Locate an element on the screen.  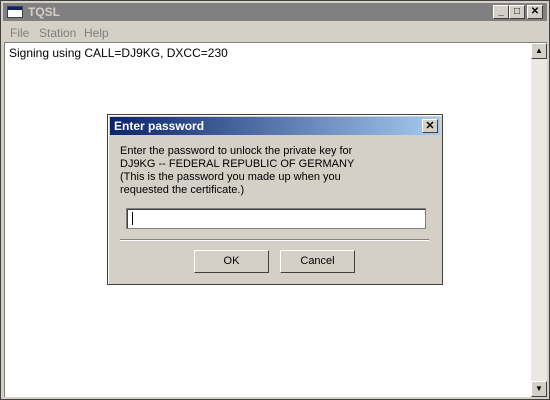
maximize-button: □ is located at coordinates (517, 12).